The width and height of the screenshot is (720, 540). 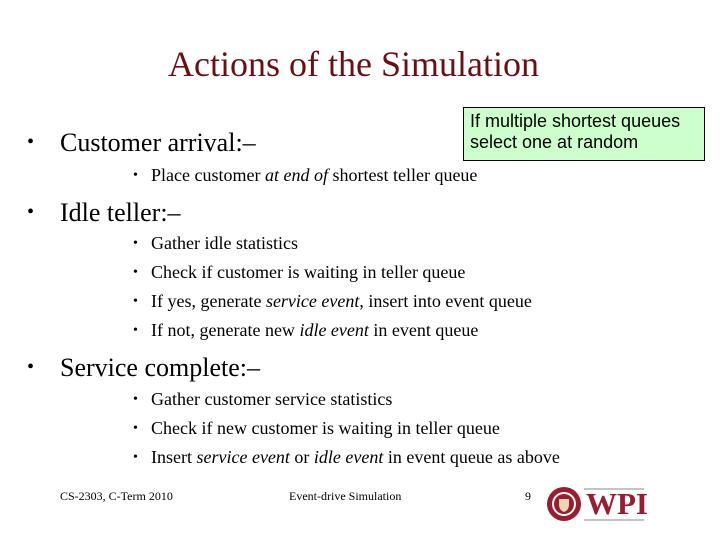 I want to click on item-text: Gather customer service statistics, so click(x=272, y=399).